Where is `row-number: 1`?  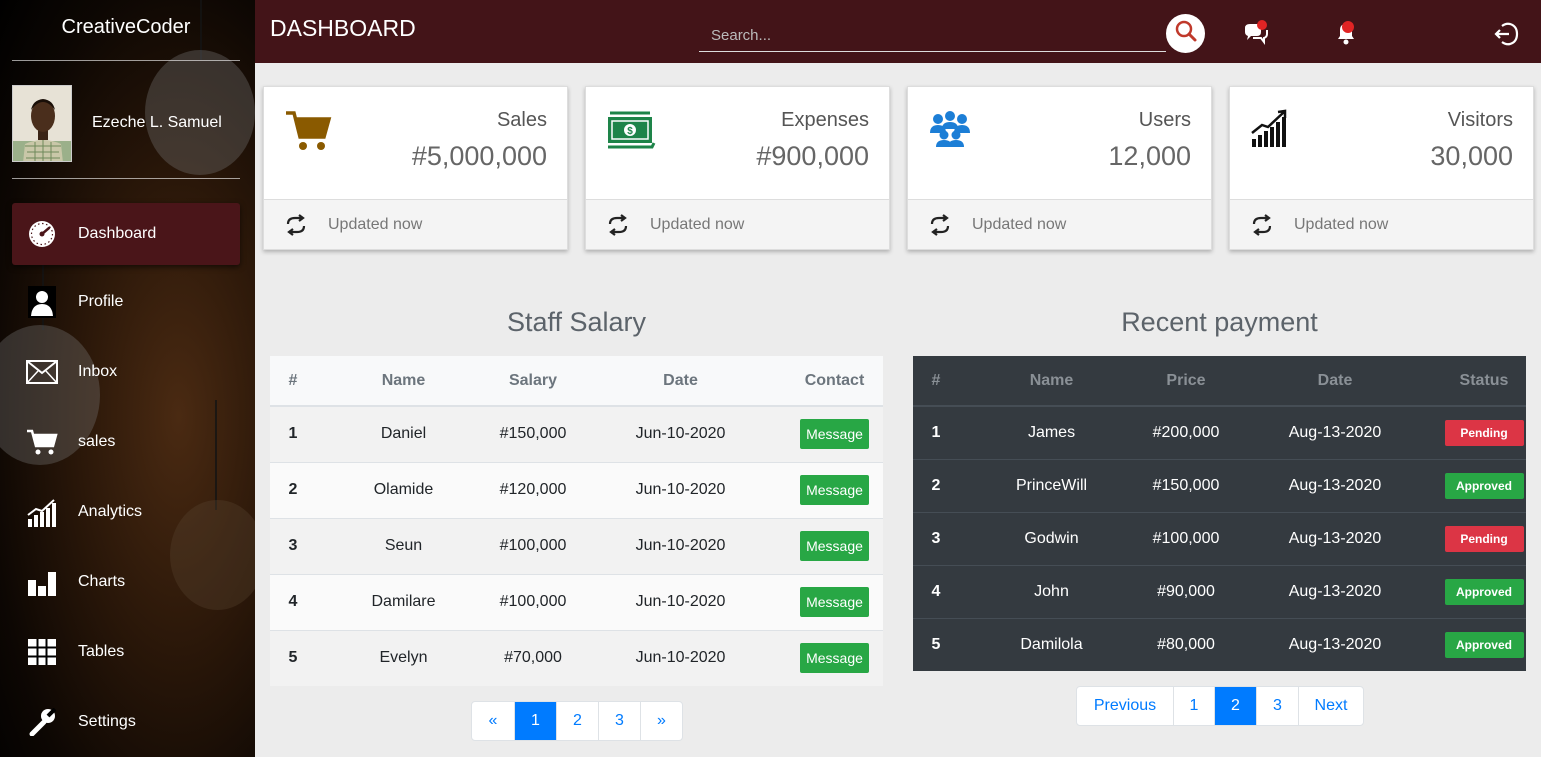
row-number: 1 is located at coordinates (936, 432).